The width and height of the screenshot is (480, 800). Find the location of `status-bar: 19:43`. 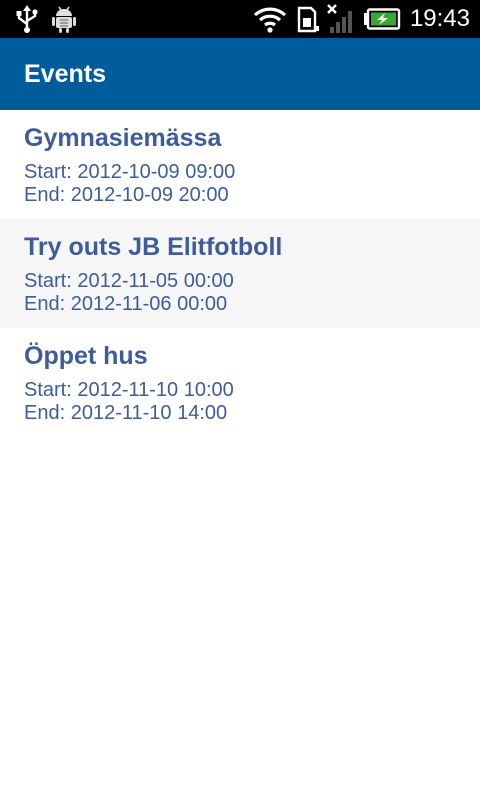

status-bar: 19:43 is located at coordinates (240, 19).